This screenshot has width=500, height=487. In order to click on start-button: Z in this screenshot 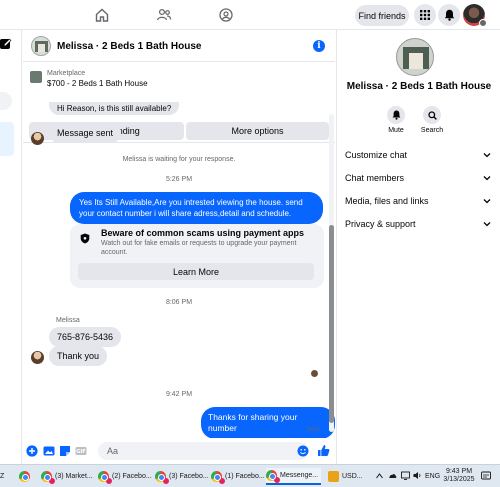, I will do `click(2, 476)`.